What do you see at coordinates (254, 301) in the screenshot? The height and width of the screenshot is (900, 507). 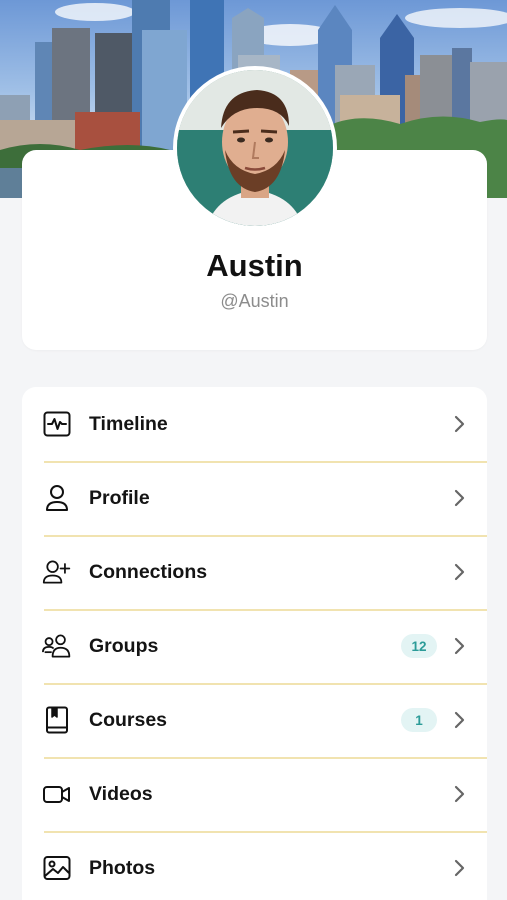 I see `profile-handle: @Austin` at bounding box center [254, 301].